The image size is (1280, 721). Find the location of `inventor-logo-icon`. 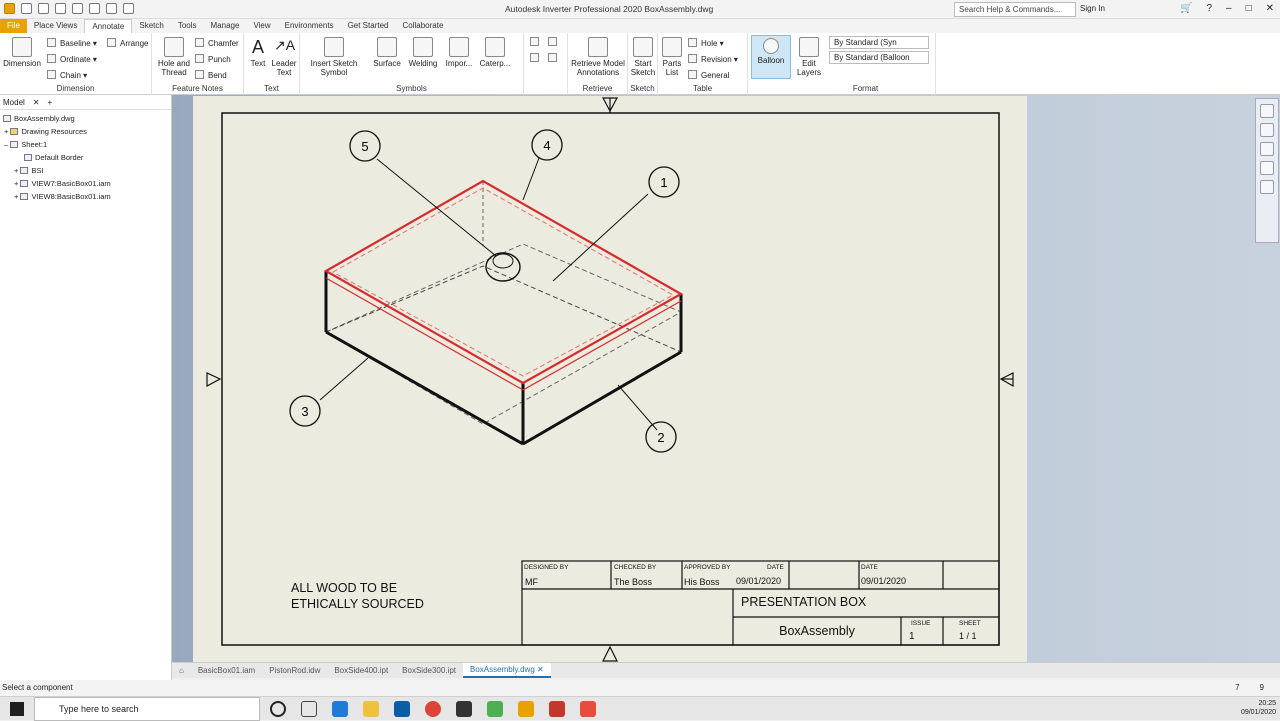

inventor-logo-icon is located at coordinates (9, 8).